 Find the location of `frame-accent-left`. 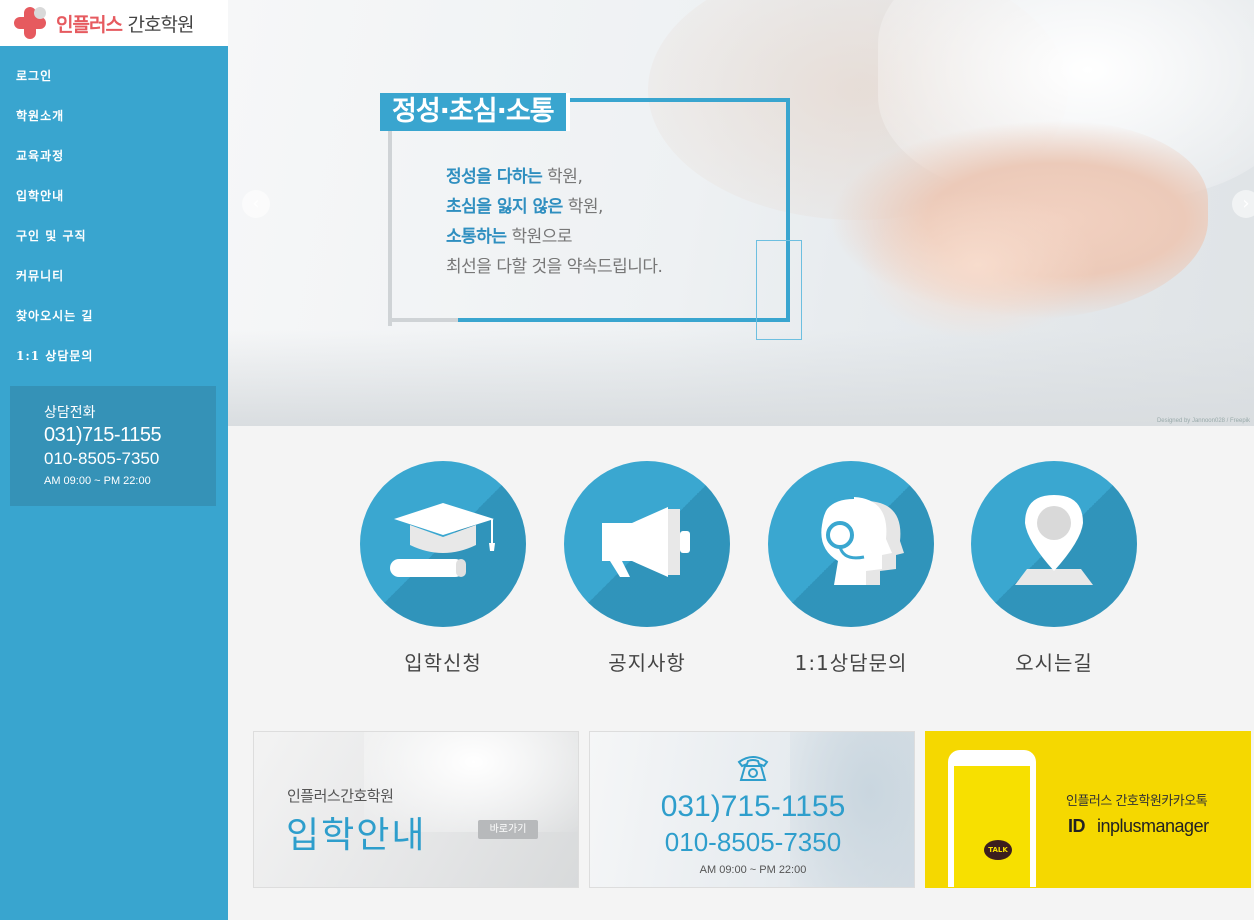

frame-accent-left is located at coordinates (390, 212).